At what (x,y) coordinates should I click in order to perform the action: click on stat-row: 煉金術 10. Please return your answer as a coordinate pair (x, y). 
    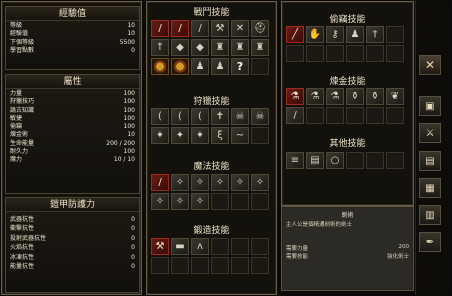
    Looking at the image, I should click on (72, 135).